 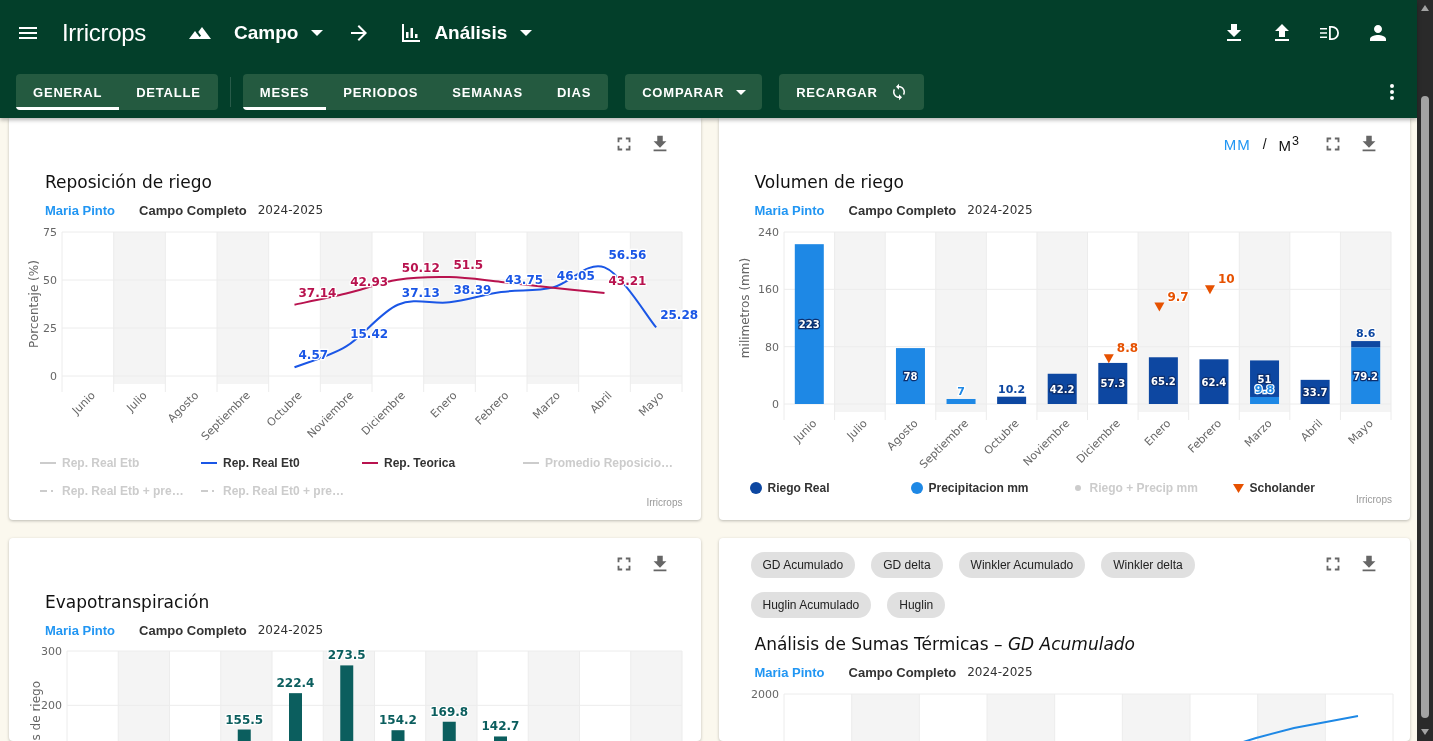 I want to click on data-label: 62.4, so click(x=1213, y=382).